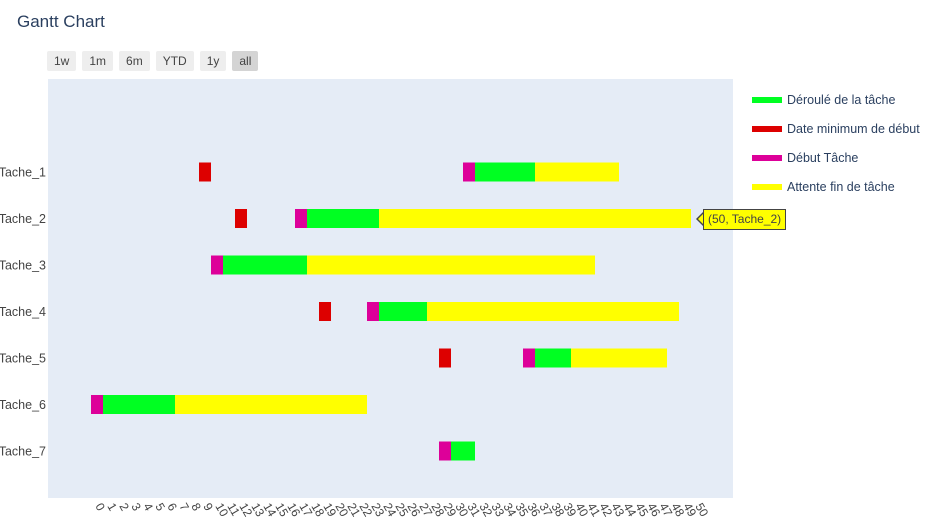 The width and height of the screenshot is (946, 530). What do you see at coordinates (23, 405) in the screenshot?
I see `y-tick-label-tache-6: Tache_6` at bounding box center [23, 405].